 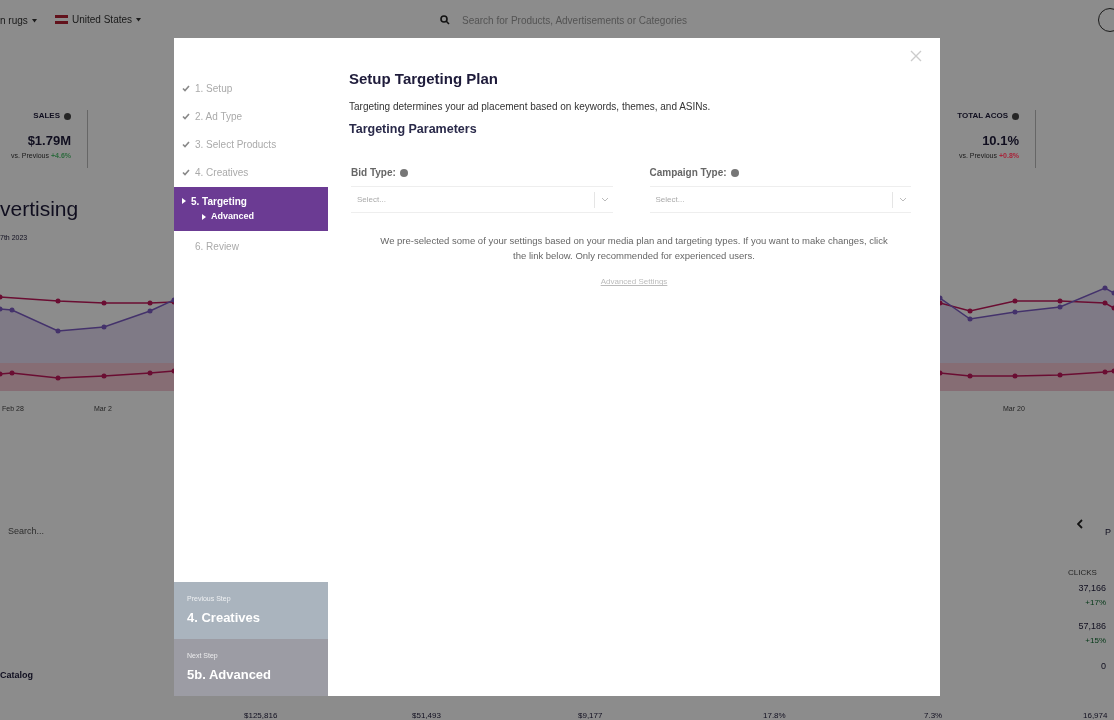 What do you see at coordinates (445, 20) in the screenshot?
I see `search-icon` at bounding box center [445, 20].